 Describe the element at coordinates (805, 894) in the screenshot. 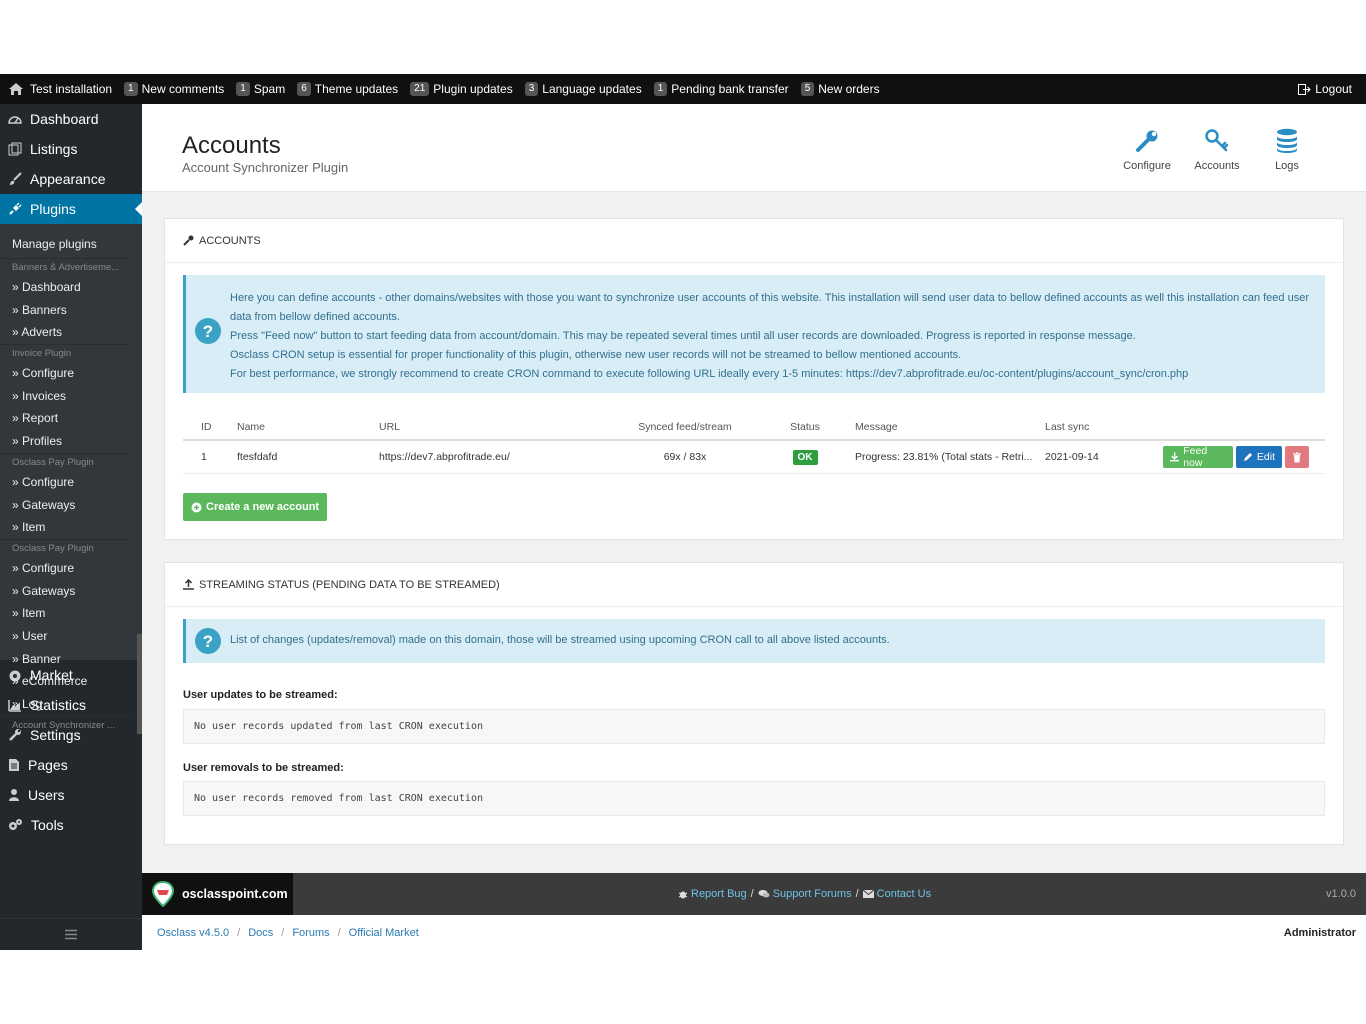

I see `support-forums-link: Support Forums` at that location.